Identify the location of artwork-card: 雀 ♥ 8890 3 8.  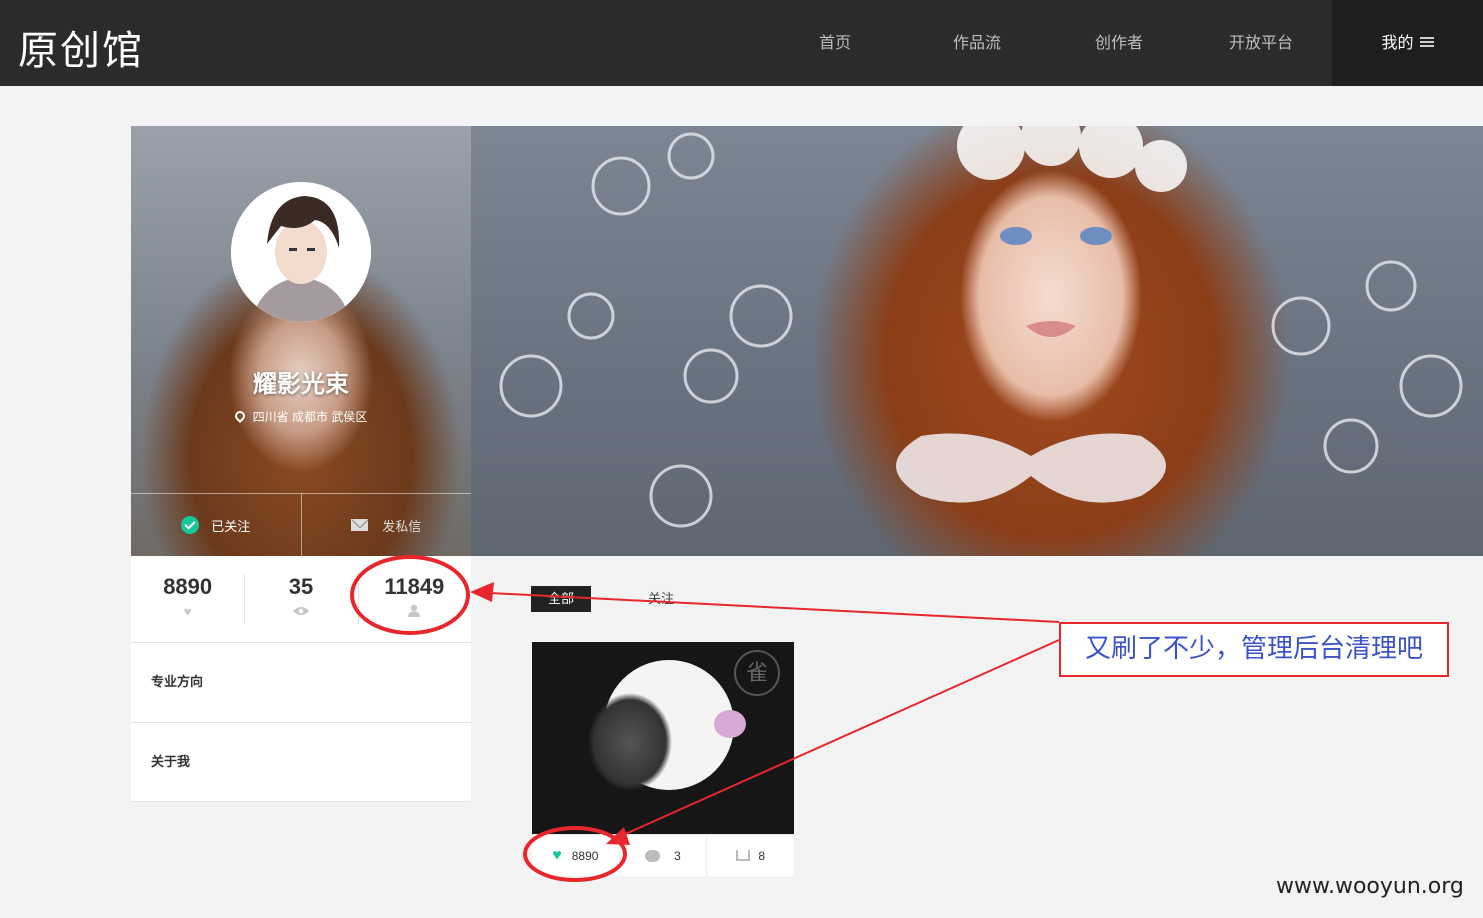
(663, 759).